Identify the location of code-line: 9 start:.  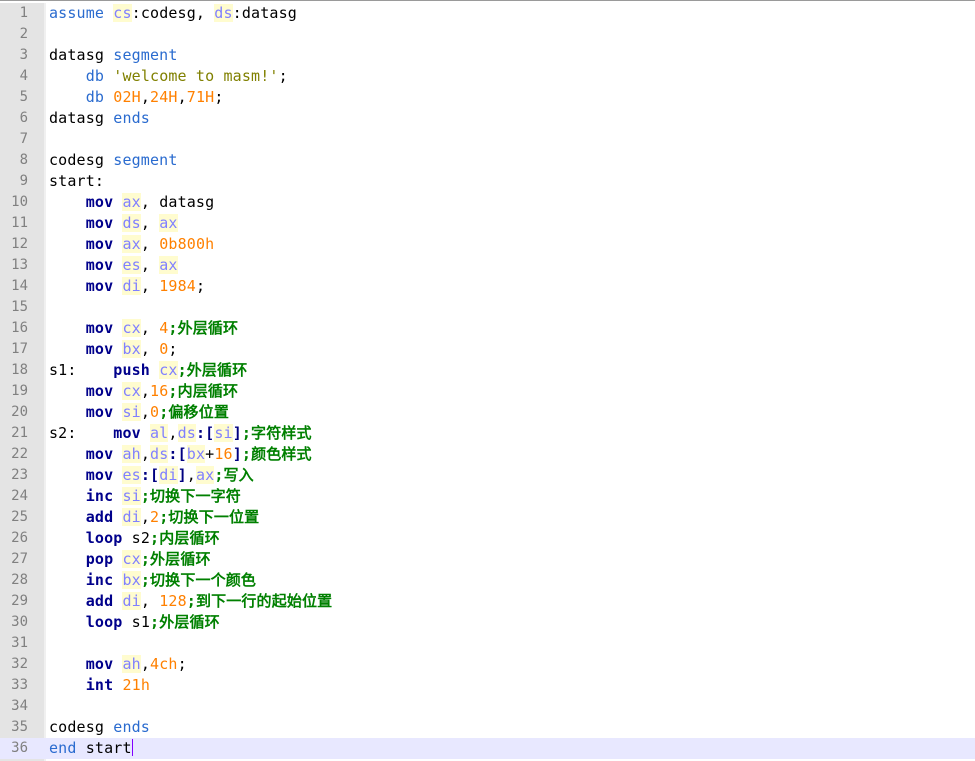
(487, 181).